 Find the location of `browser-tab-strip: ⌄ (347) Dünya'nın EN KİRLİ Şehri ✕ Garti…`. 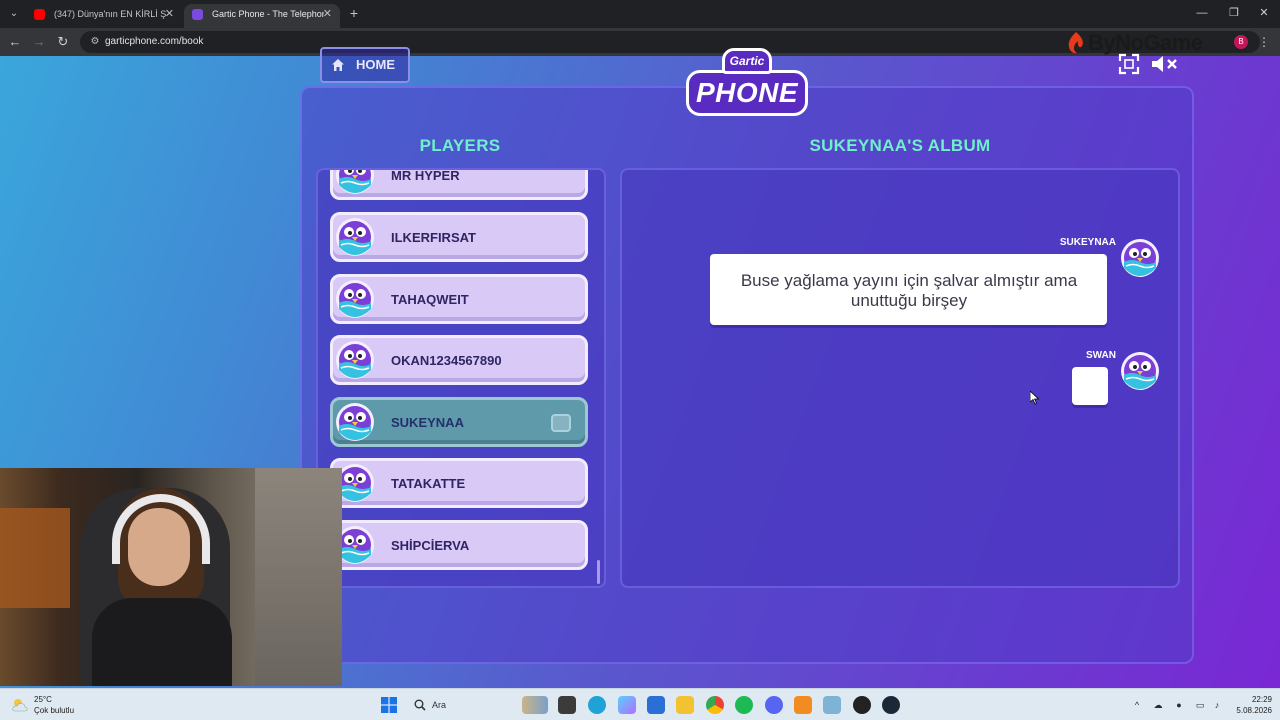

browser-tab-strip: ⌄ (347) Dünya'nın EN KİRLİ Şehri ✕ Garti… is located at coordinates (640, 14).